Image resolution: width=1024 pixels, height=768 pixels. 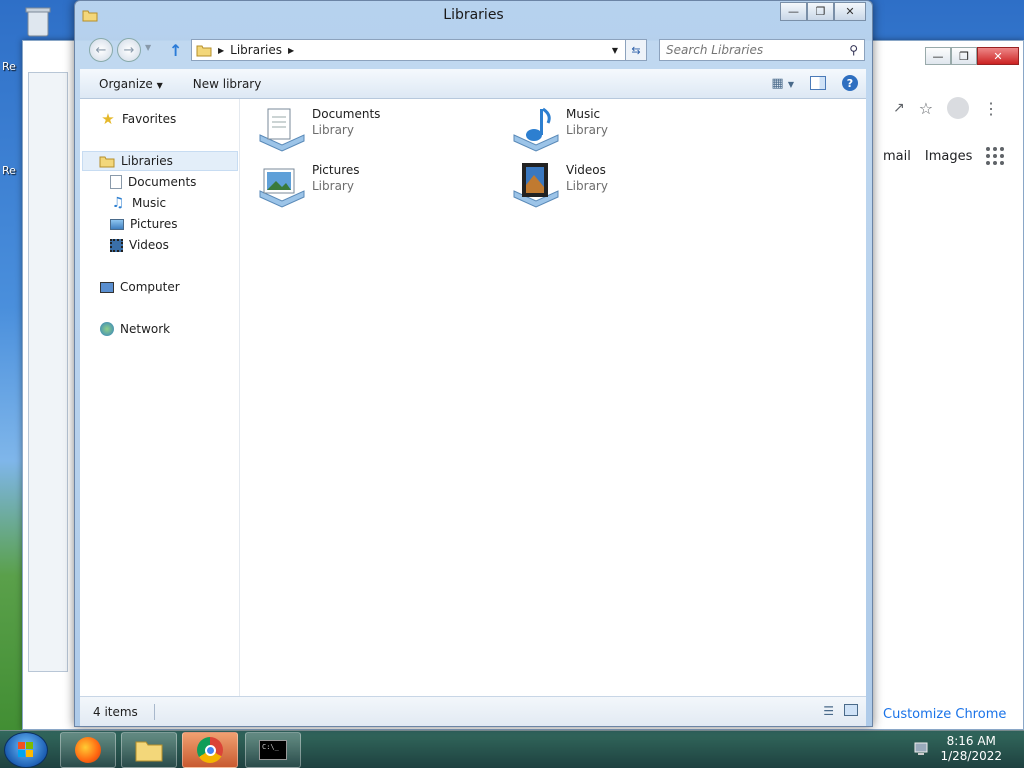 I want to click on search-box: ⚲, so click(x=762, y=50).